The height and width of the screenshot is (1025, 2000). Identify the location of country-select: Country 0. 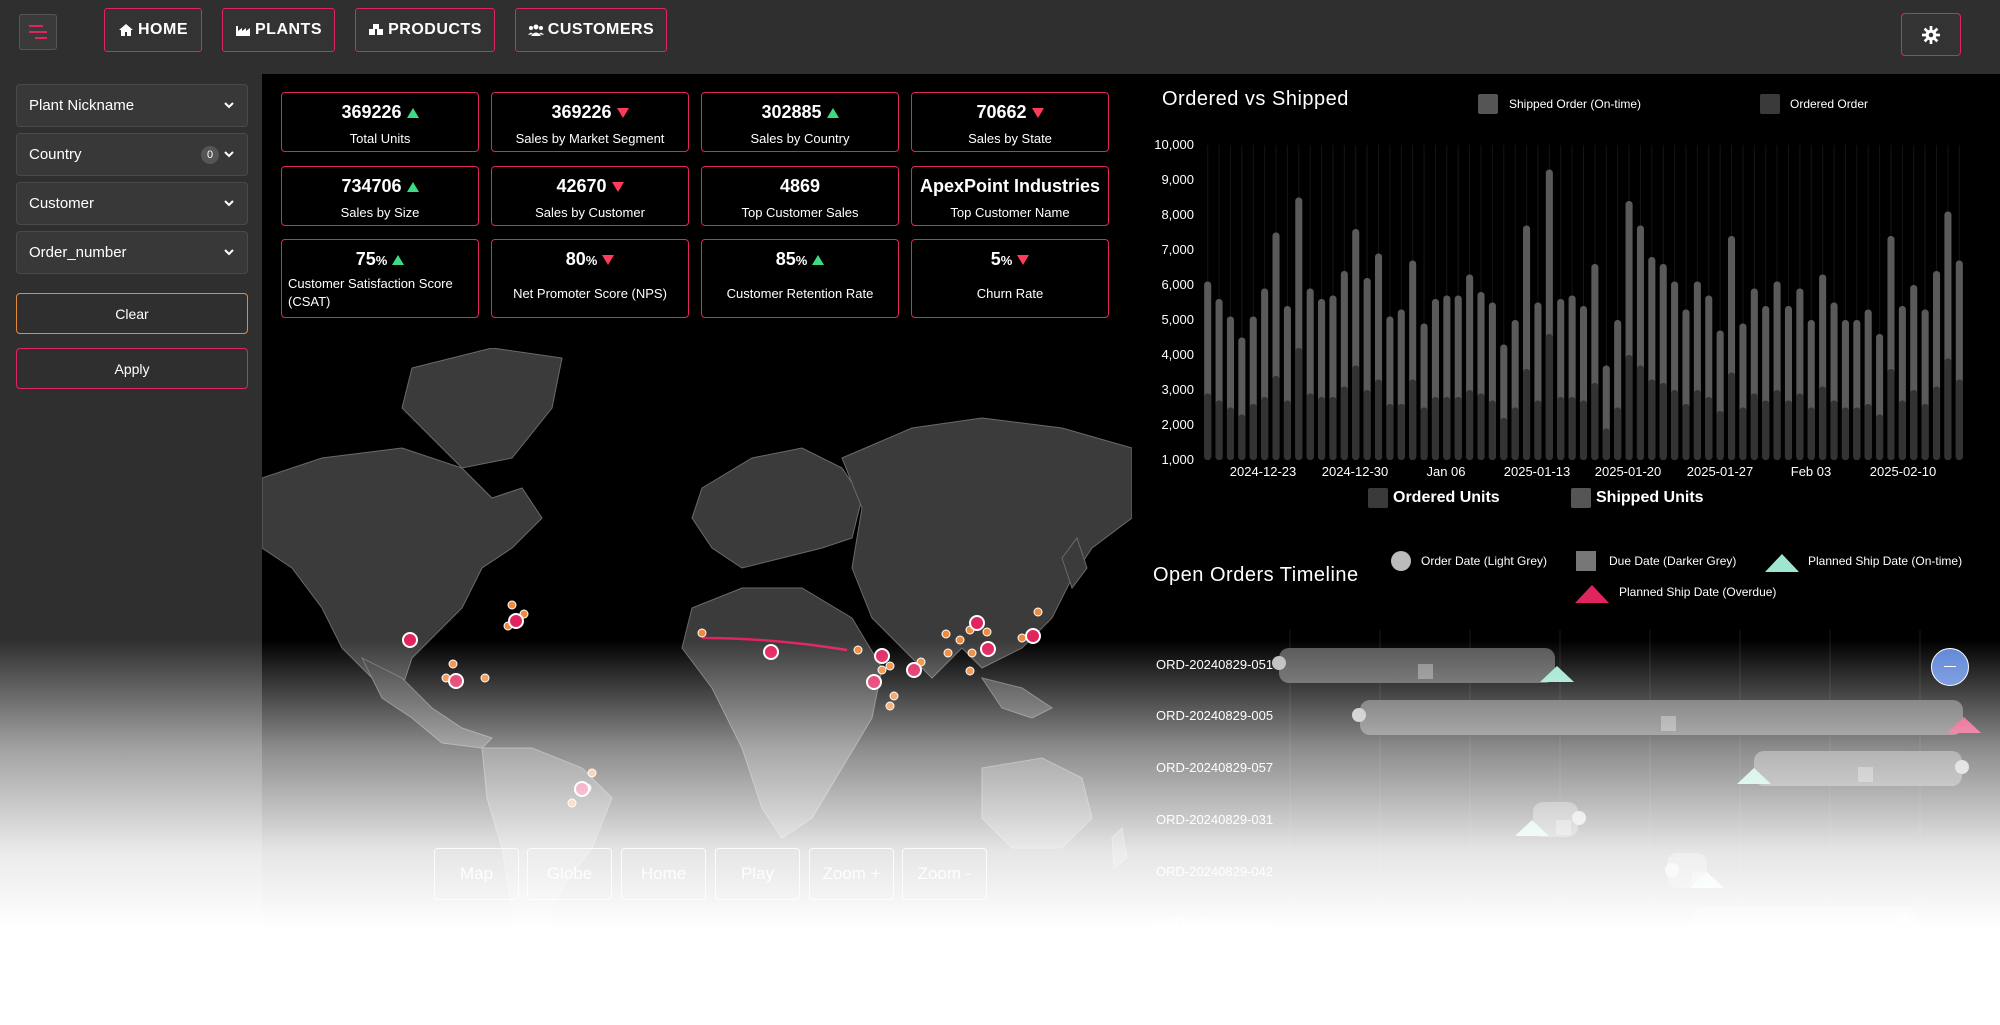
(132, 154).